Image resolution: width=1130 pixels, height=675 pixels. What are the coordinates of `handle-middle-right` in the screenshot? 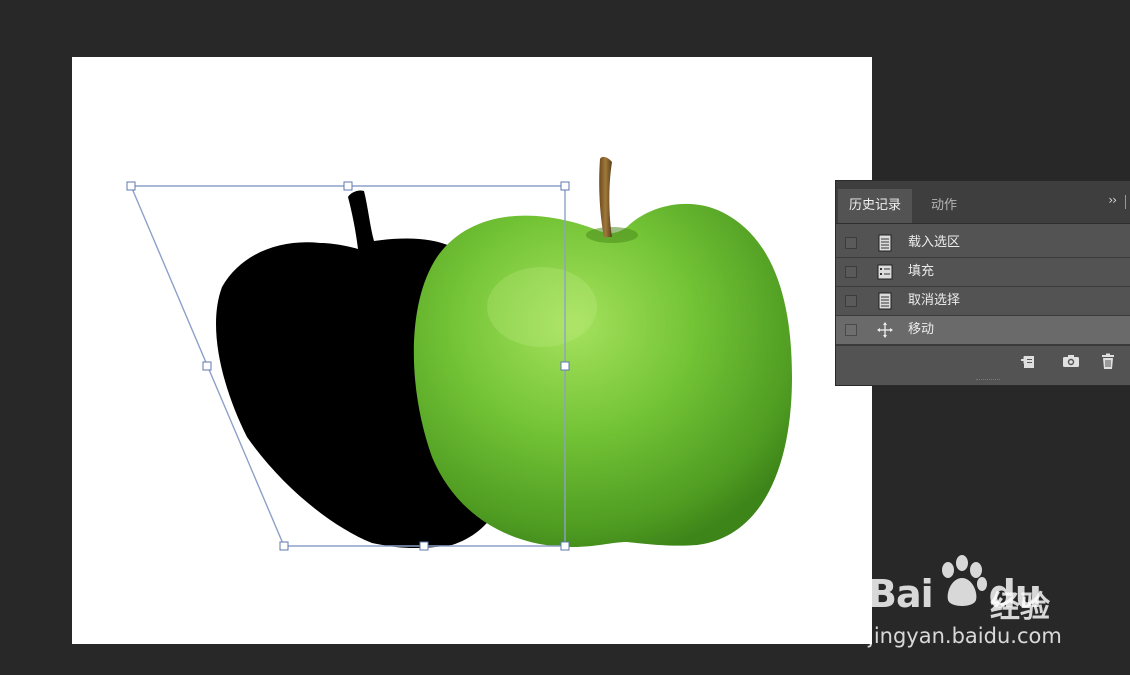 It's located at (565, 366).